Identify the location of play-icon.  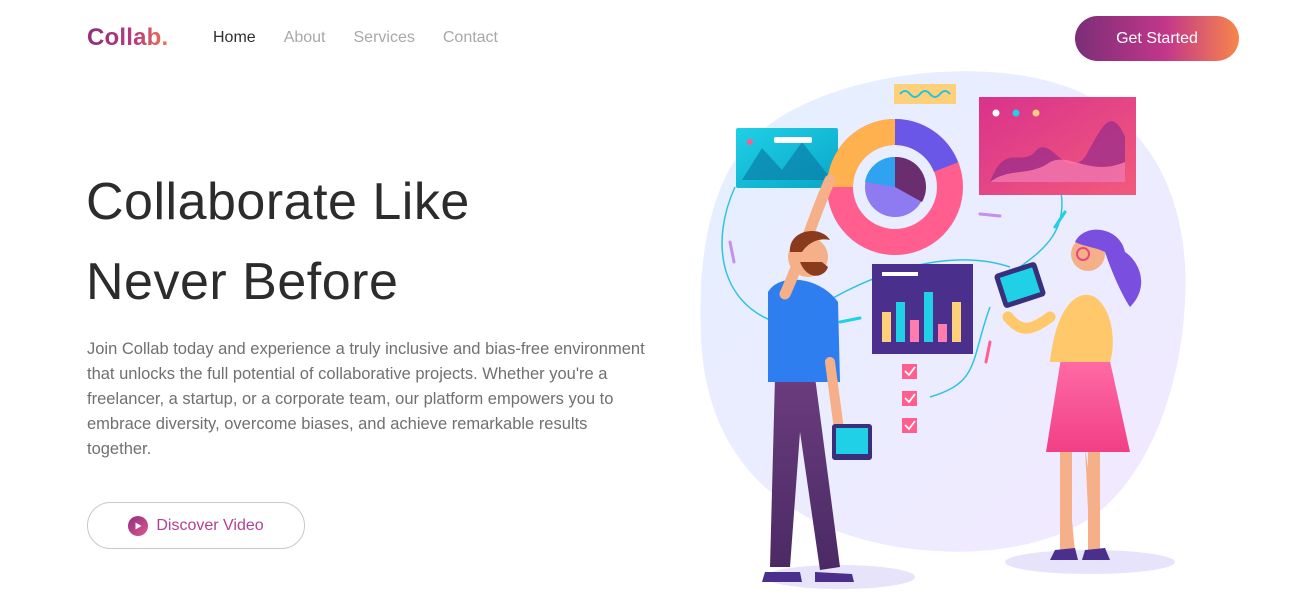
(138, 525).